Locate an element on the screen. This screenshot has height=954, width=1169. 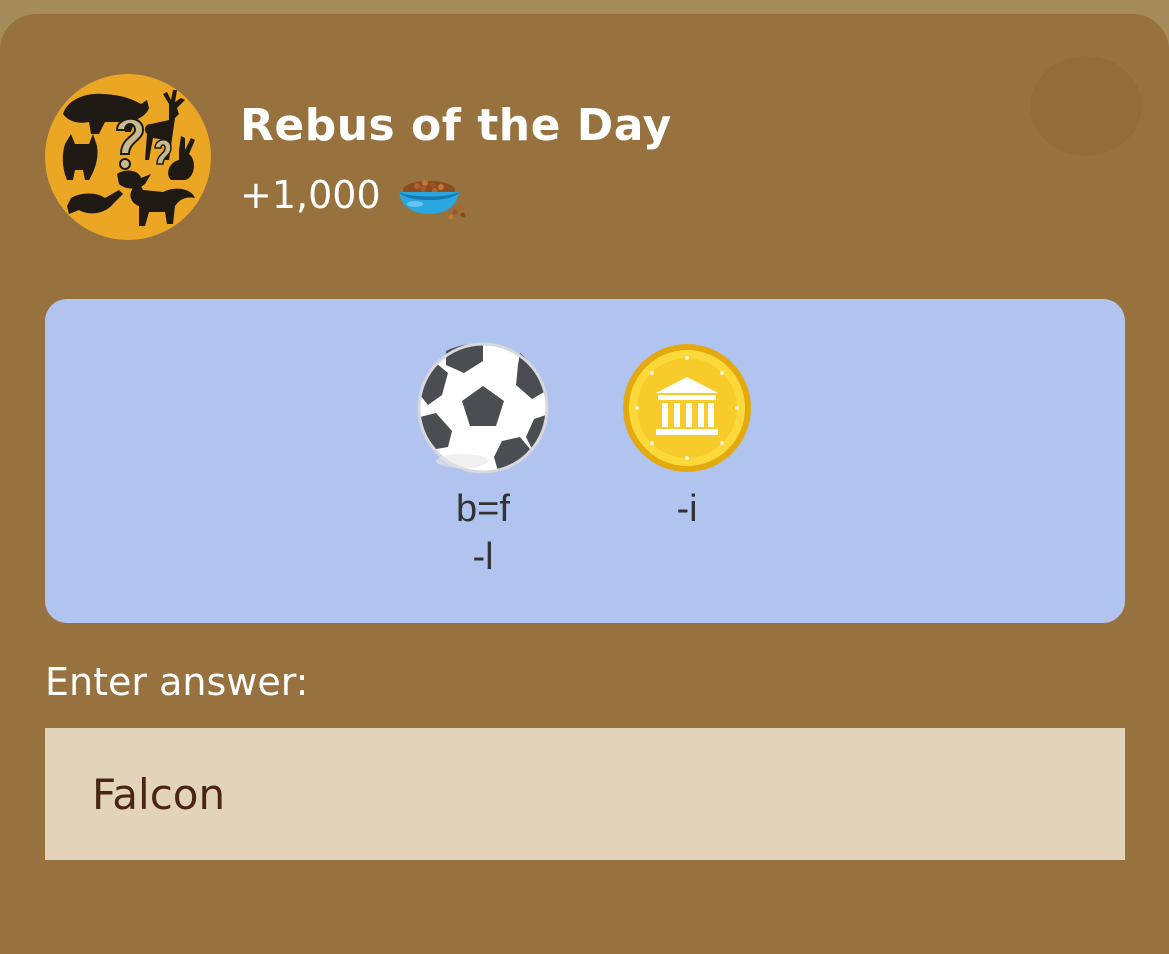
rebus-item: b=f -l is located at coordinates (483, 461).